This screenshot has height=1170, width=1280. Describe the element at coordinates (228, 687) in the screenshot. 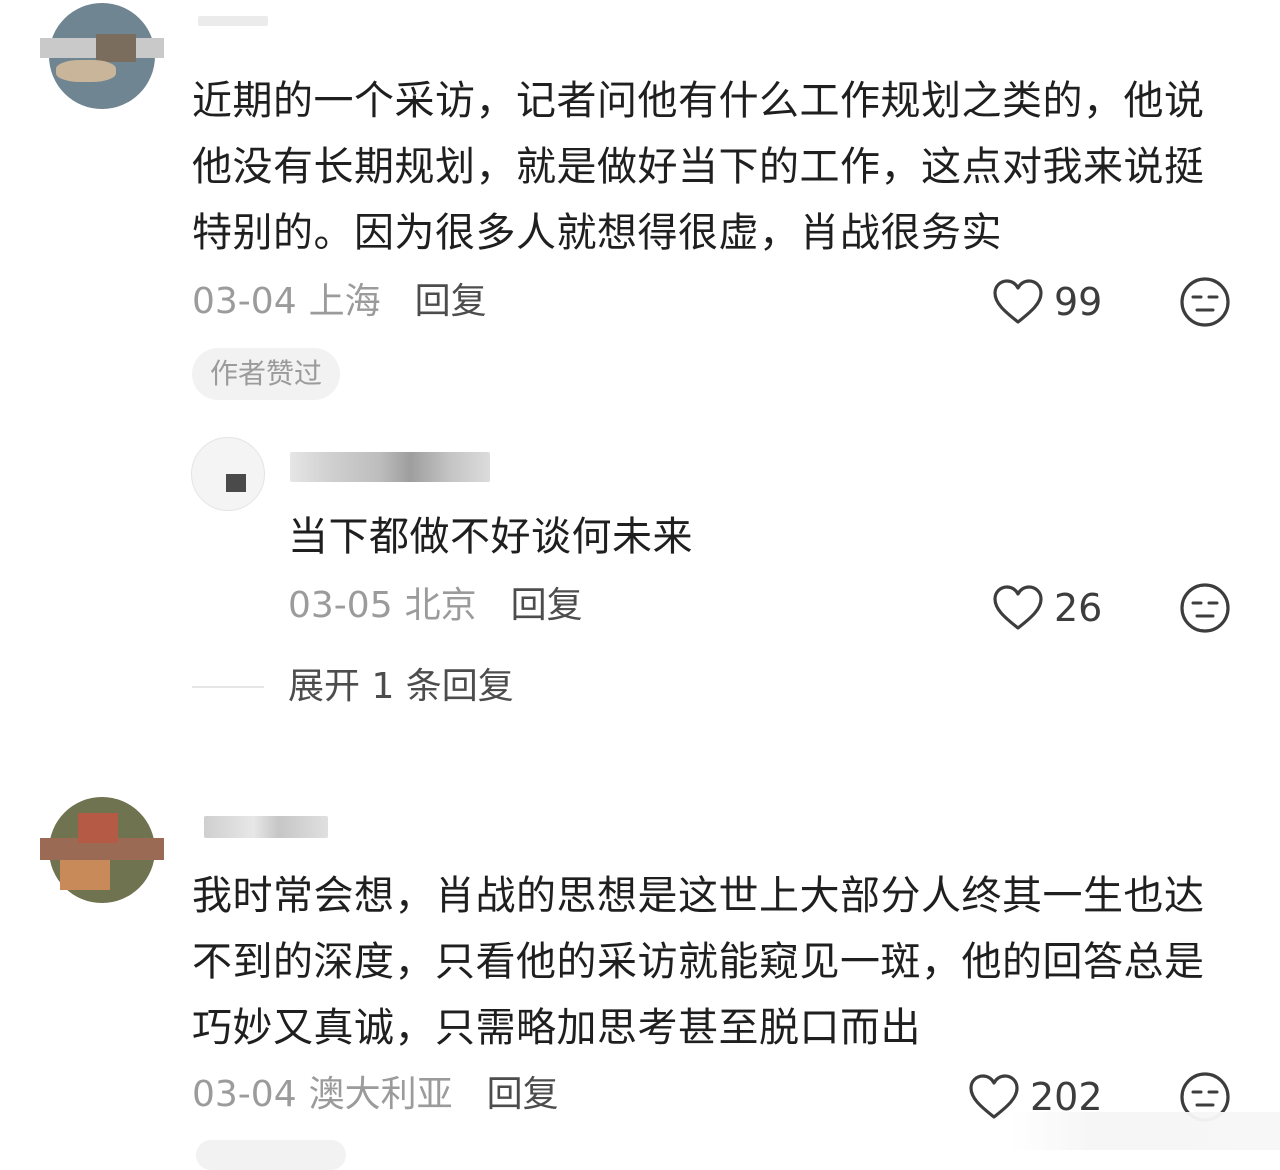

I see `expand-divider` at that location.